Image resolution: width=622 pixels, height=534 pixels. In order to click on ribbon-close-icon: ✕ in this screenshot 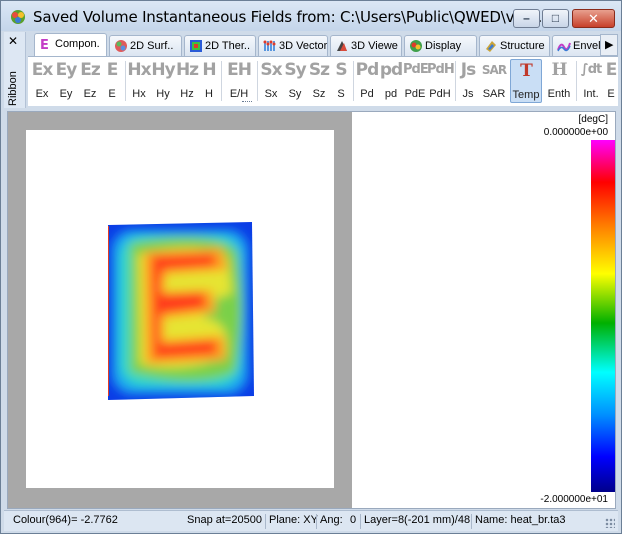, I will do `click(13, 41)`.